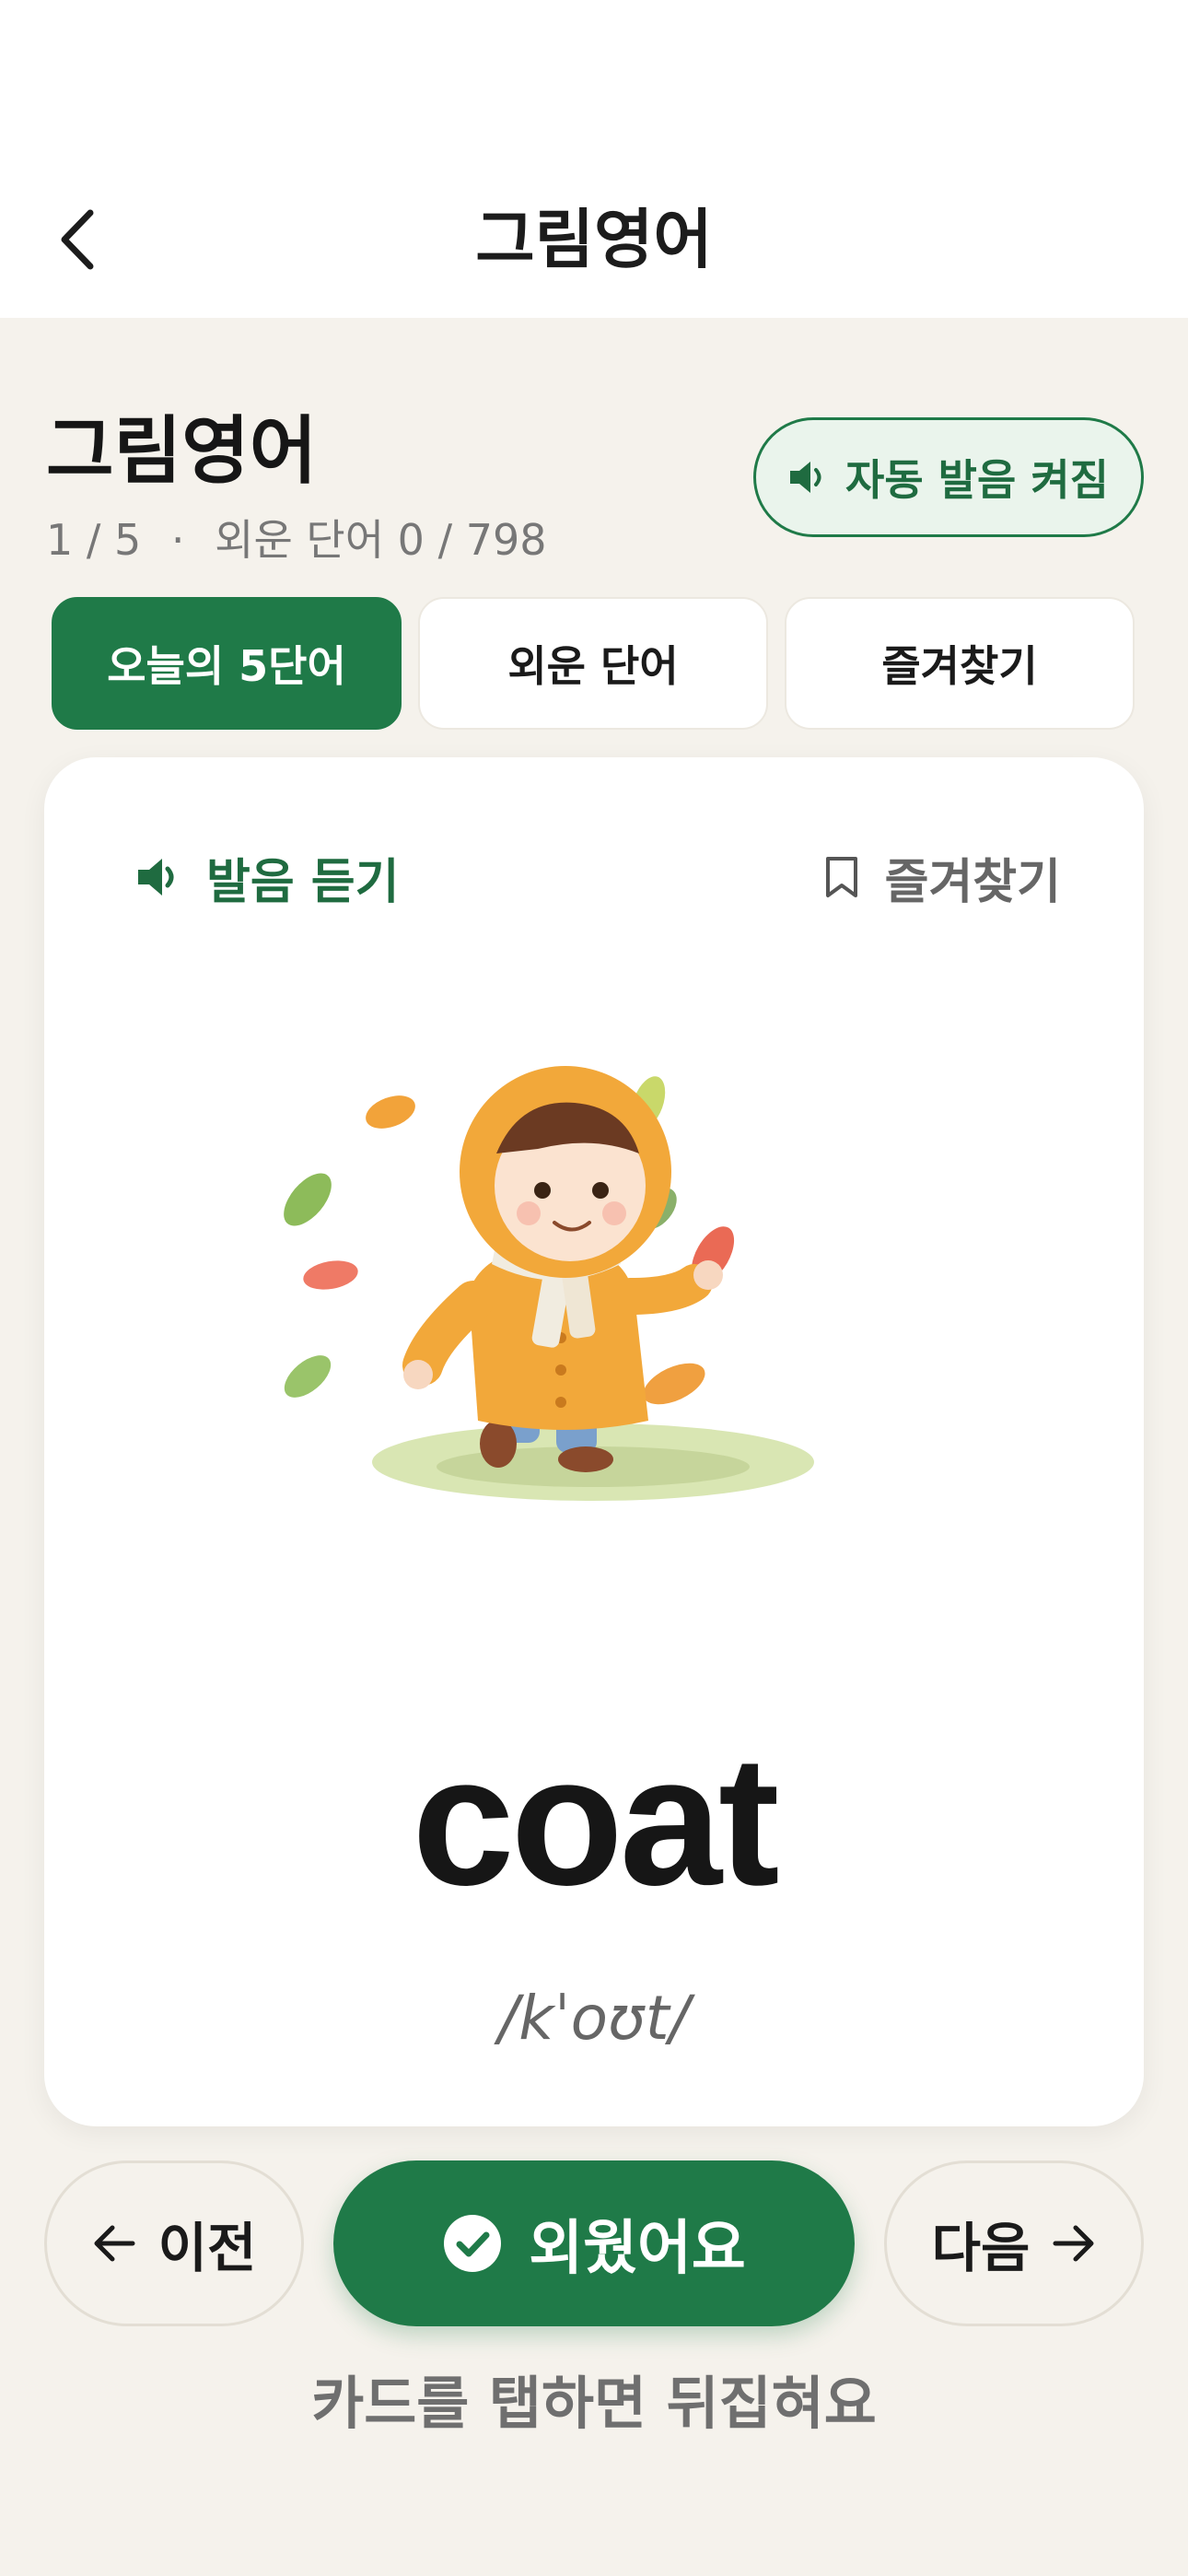 The image size is (1188, 2576). Describe the element at coordinates (303, 882) in the screenshot. I see `listen-label: 발음 듣기` at that location.